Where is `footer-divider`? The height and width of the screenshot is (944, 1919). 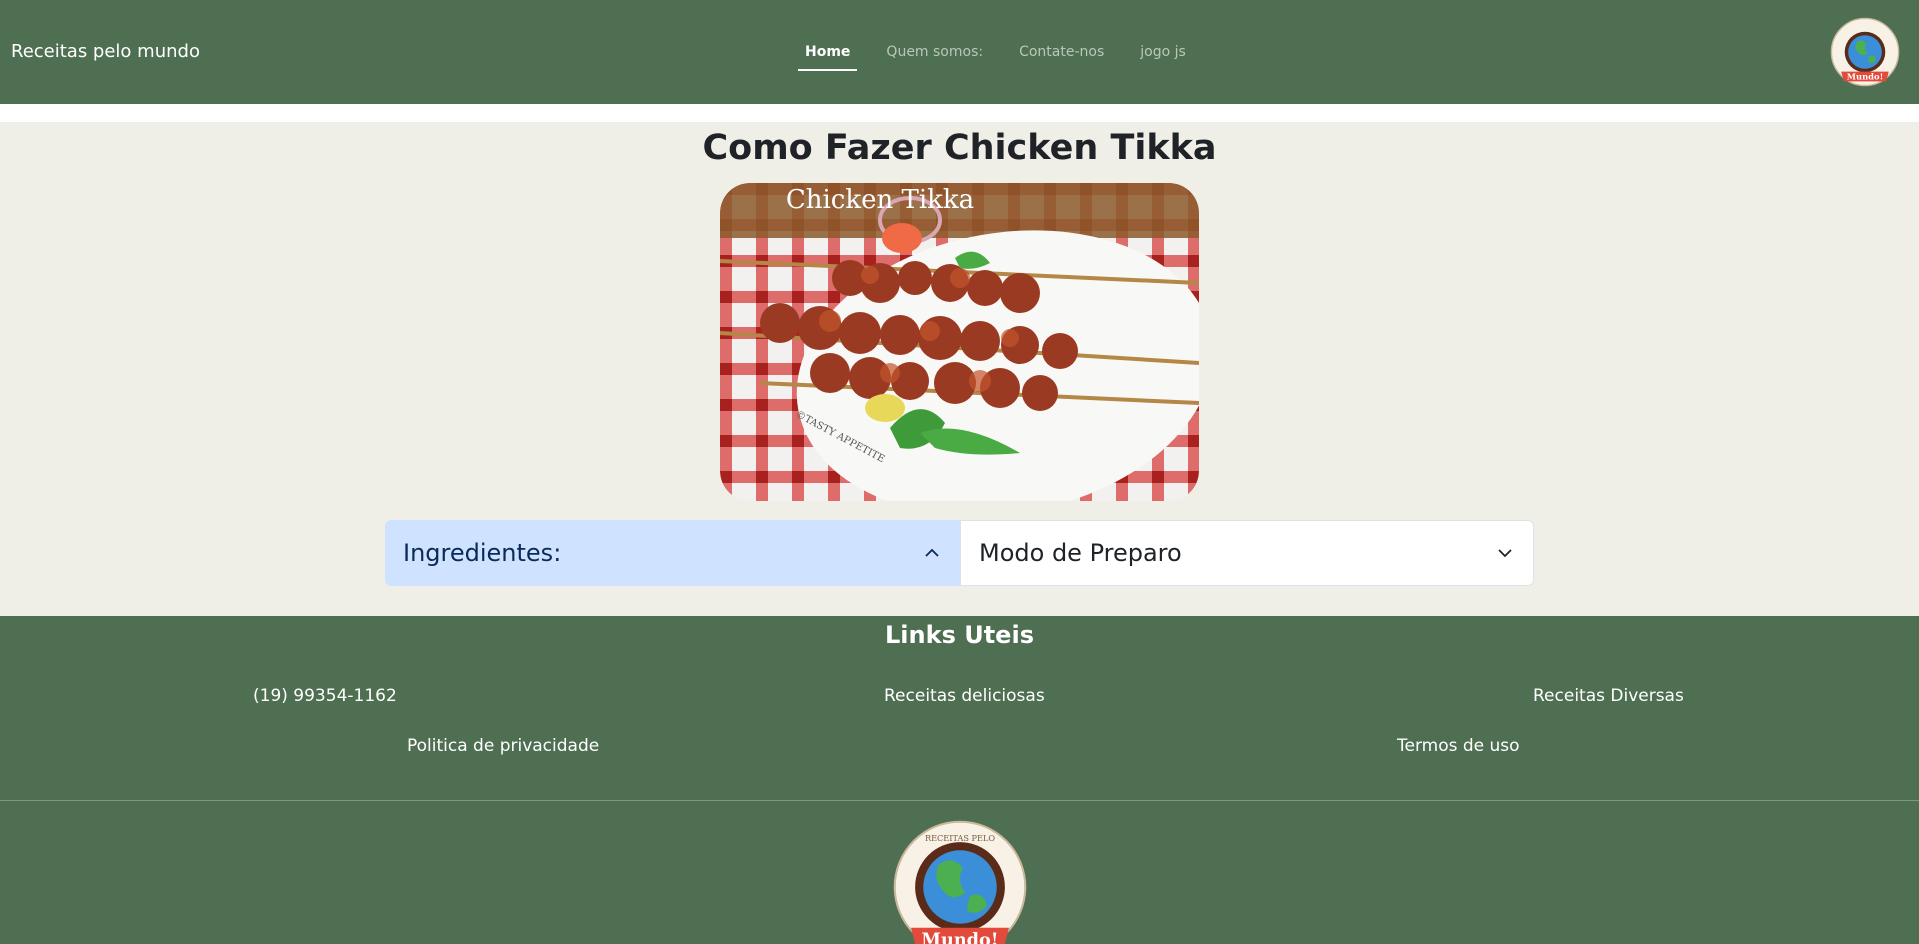
footer-divider is located at coordinates (959, 800).